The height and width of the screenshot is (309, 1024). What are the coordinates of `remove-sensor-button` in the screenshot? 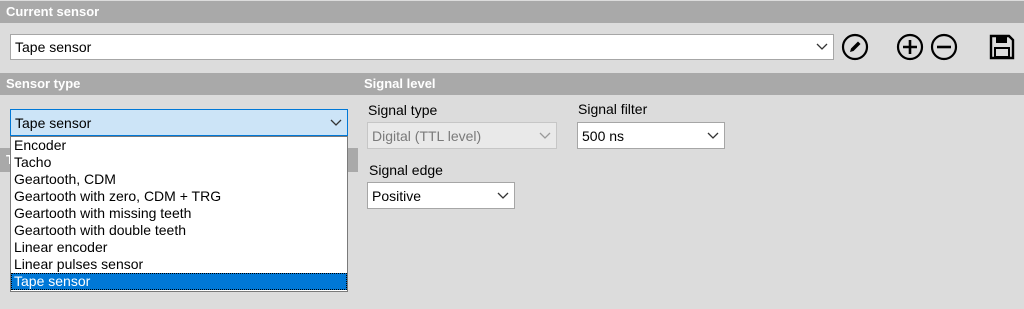 It's located at (944, 47).